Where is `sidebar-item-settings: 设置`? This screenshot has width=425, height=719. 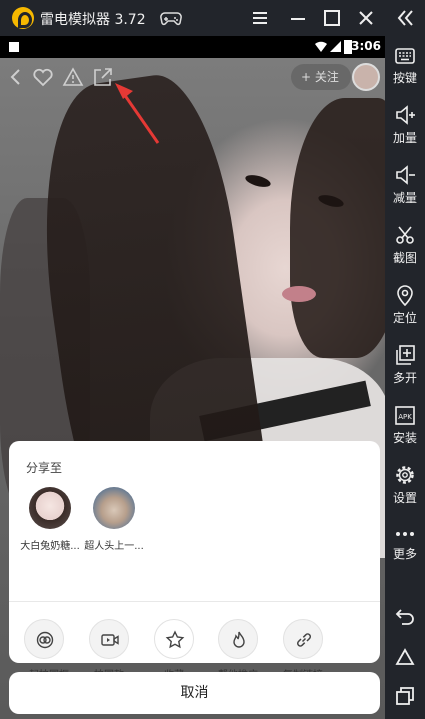
sidebar-item-settings: 设置 is located at coordinates (405, 494).